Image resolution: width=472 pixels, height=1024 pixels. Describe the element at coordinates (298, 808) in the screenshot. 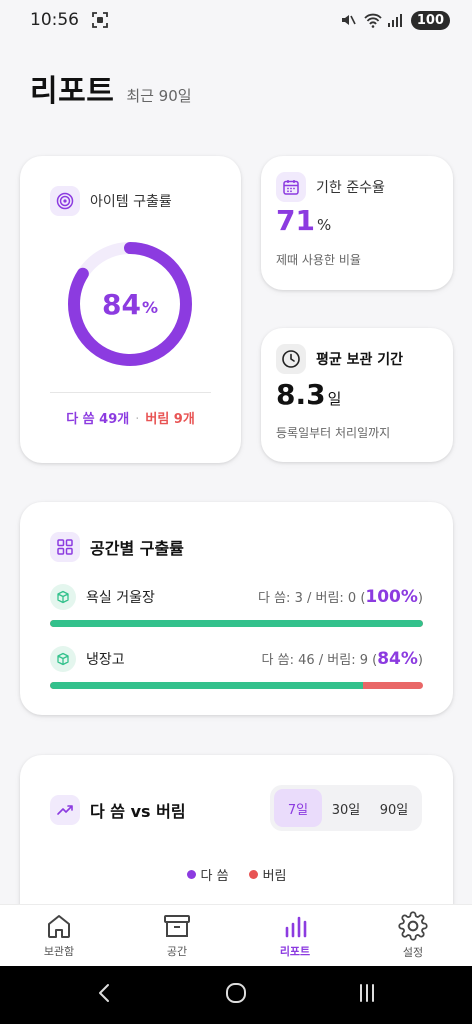

I see `tab-7-days: 7일` at that location.